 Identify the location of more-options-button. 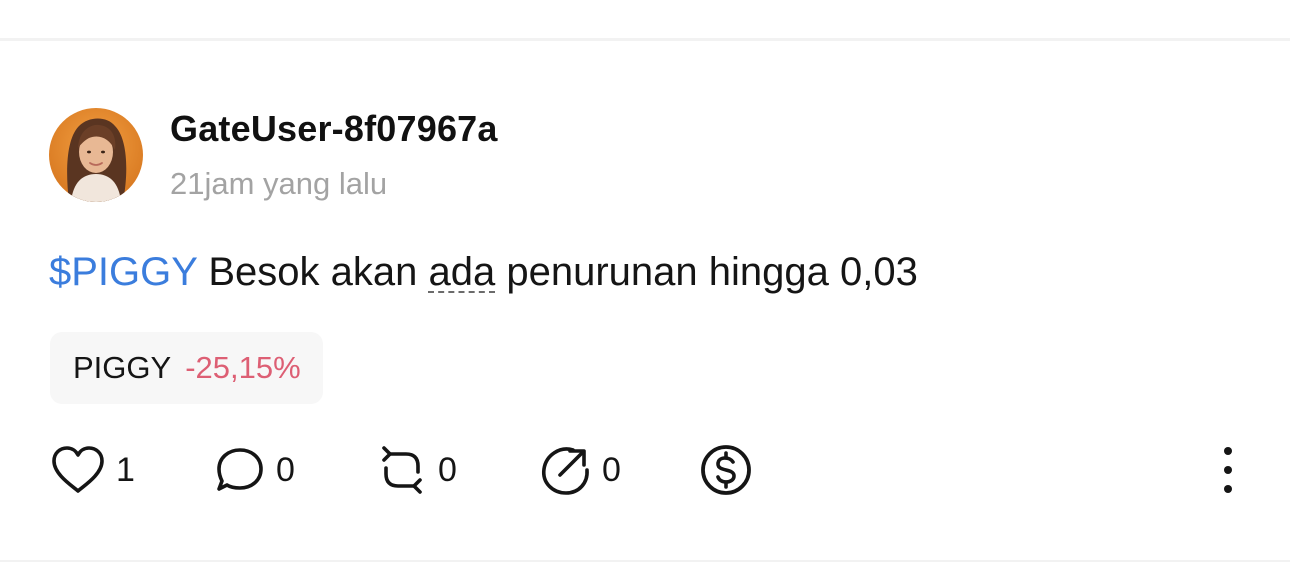
(1228, 470).